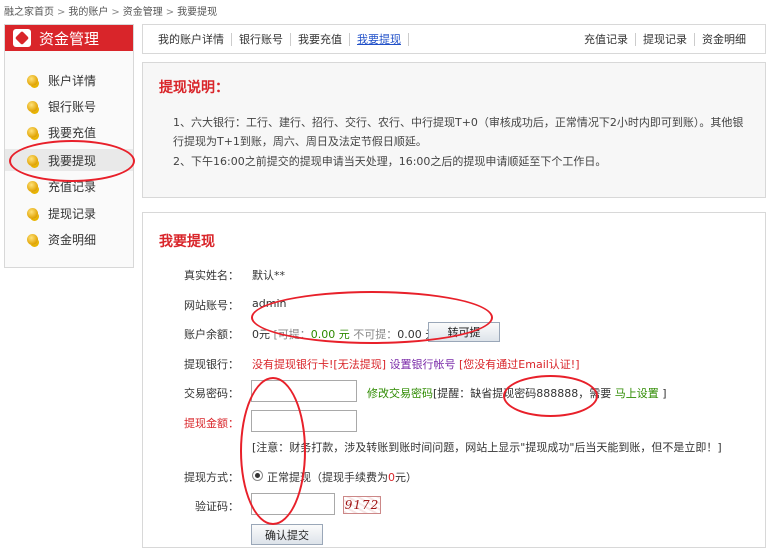  What do you see at coordinates (72, 161) in the screenshot?
I see `annotation-oval-sidebar` at bounding box center [72, 161].